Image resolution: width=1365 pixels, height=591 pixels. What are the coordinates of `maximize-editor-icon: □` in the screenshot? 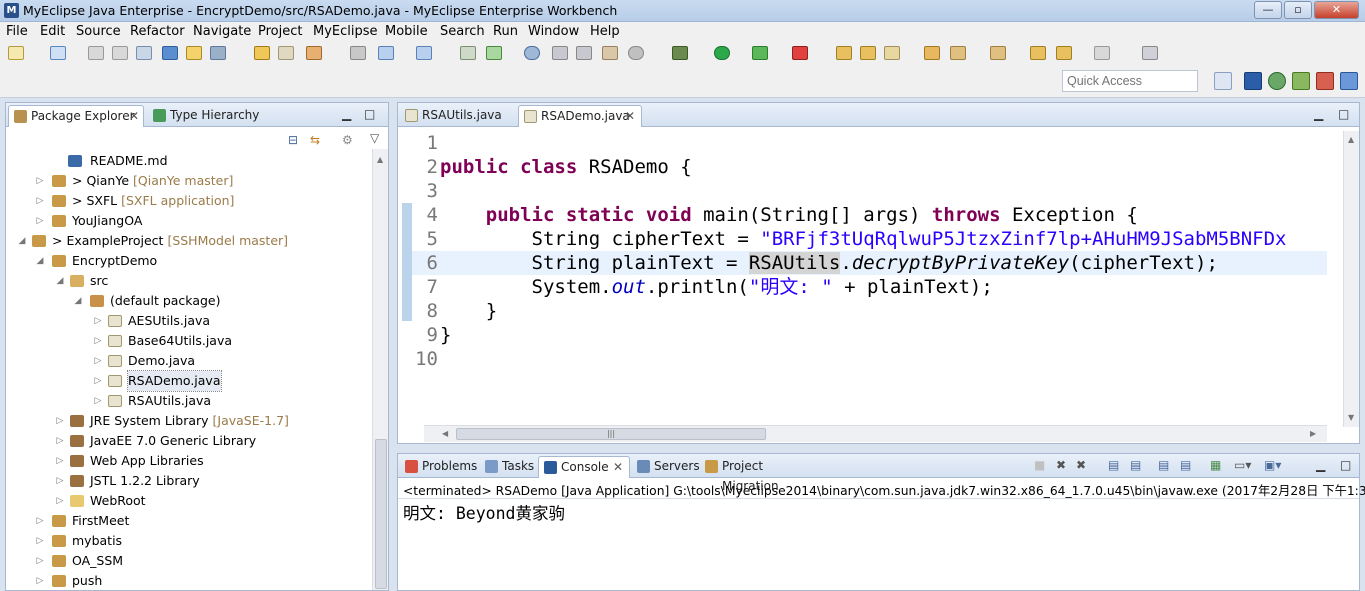 It's located at (1343, 114).